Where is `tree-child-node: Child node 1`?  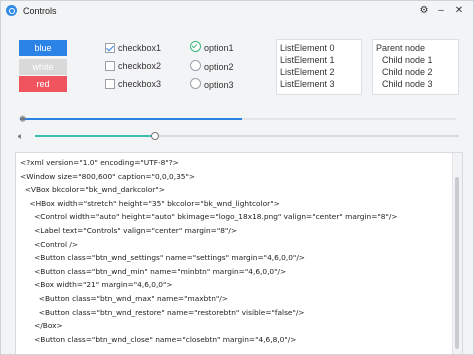
tree-child-node: Child node 1 is located at coordinates (407, 60).